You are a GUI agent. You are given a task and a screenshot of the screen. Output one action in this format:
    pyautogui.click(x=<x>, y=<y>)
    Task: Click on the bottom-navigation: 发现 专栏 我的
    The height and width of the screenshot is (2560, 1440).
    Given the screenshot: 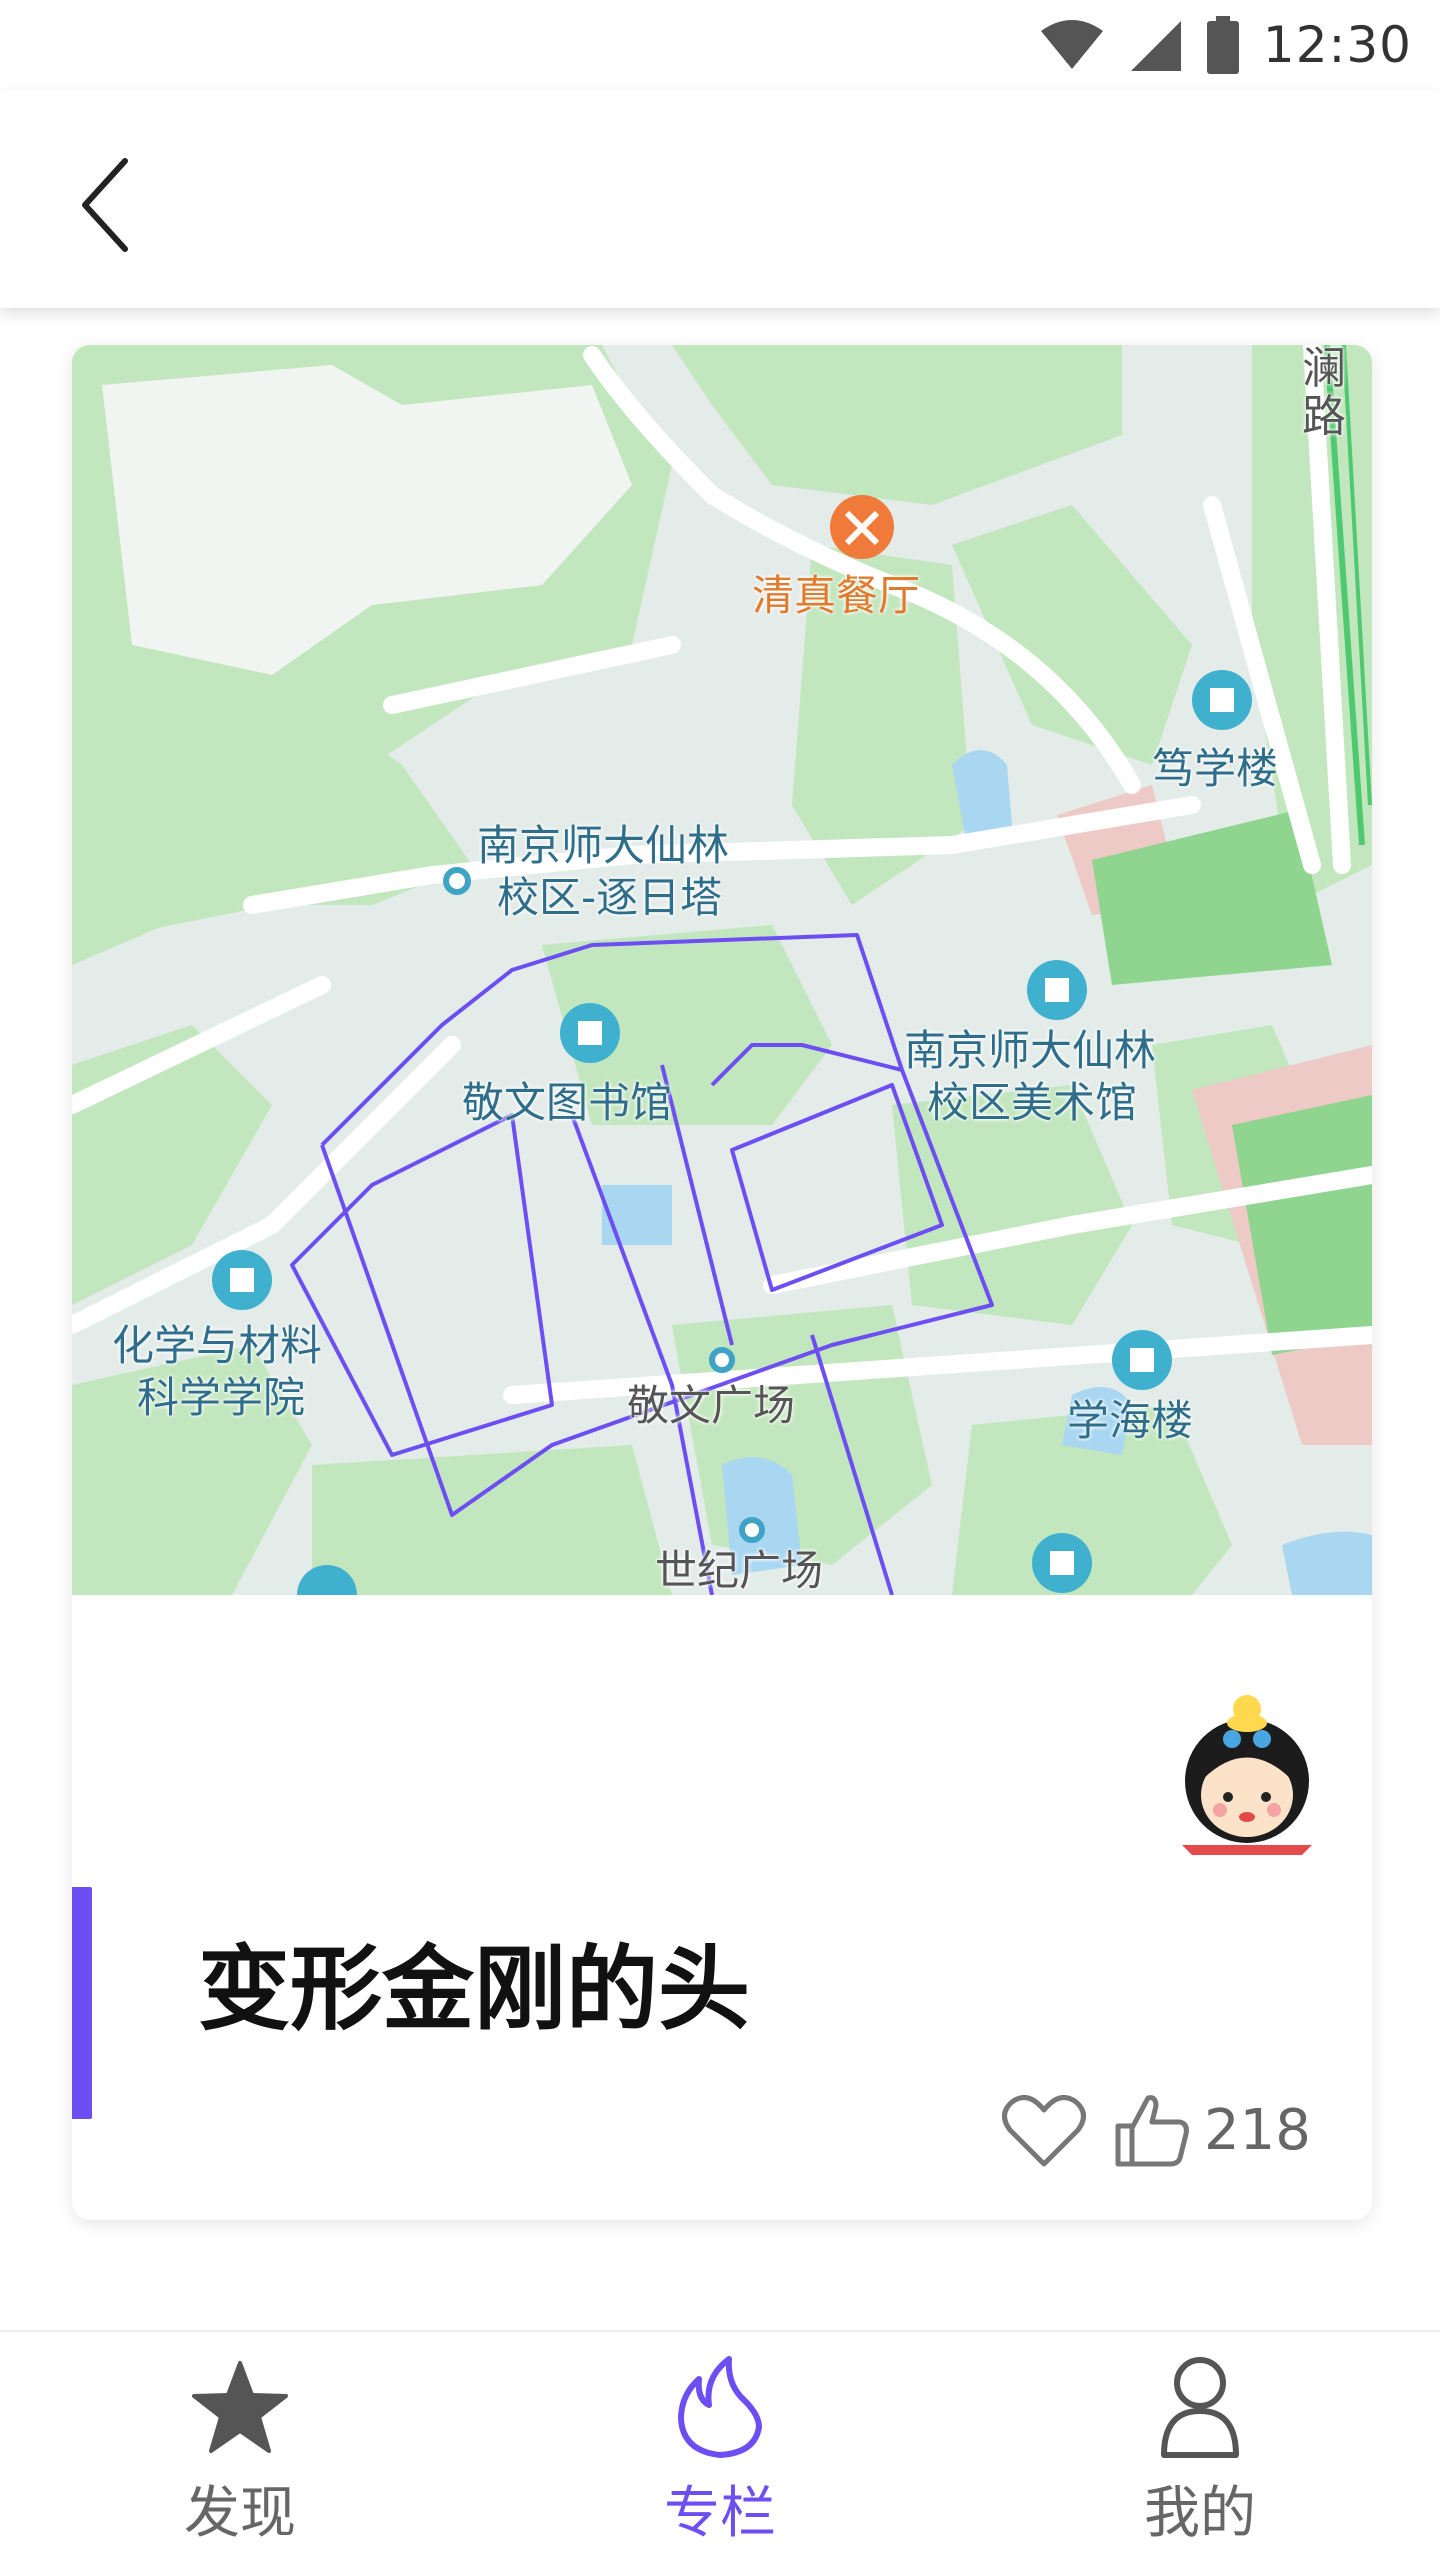 What is the action you would take?
    pyautogui.click(x=720, y=2445)
    